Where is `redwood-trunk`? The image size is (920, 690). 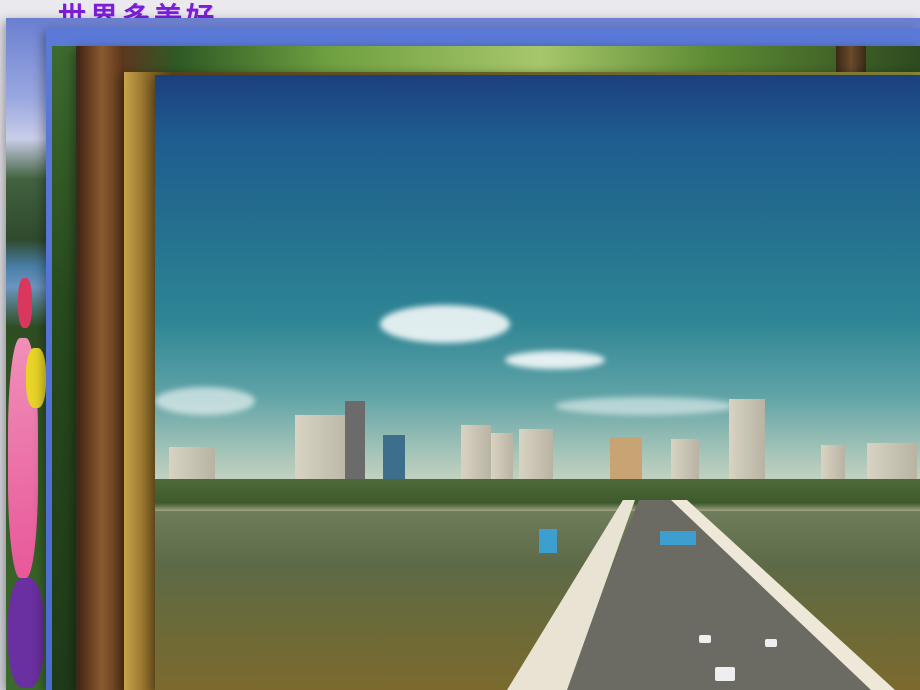
redwood-trunk is located at coordinates (102, 368).